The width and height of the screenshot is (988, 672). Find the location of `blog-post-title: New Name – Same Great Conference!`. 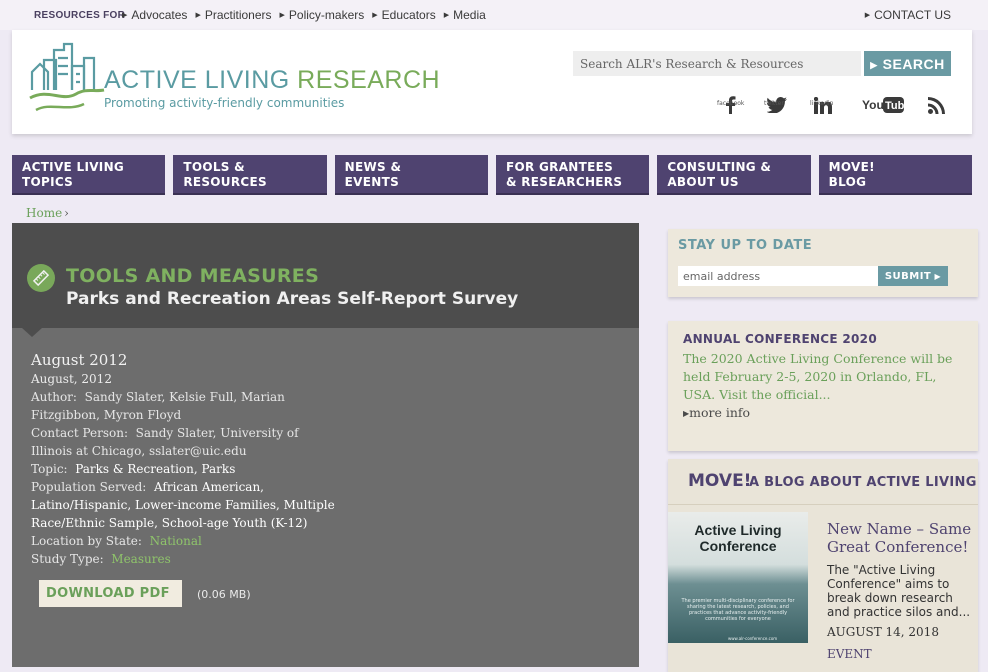

blog-post-title: New Name – Same Great Conference! is located at coordinates (899, 538).